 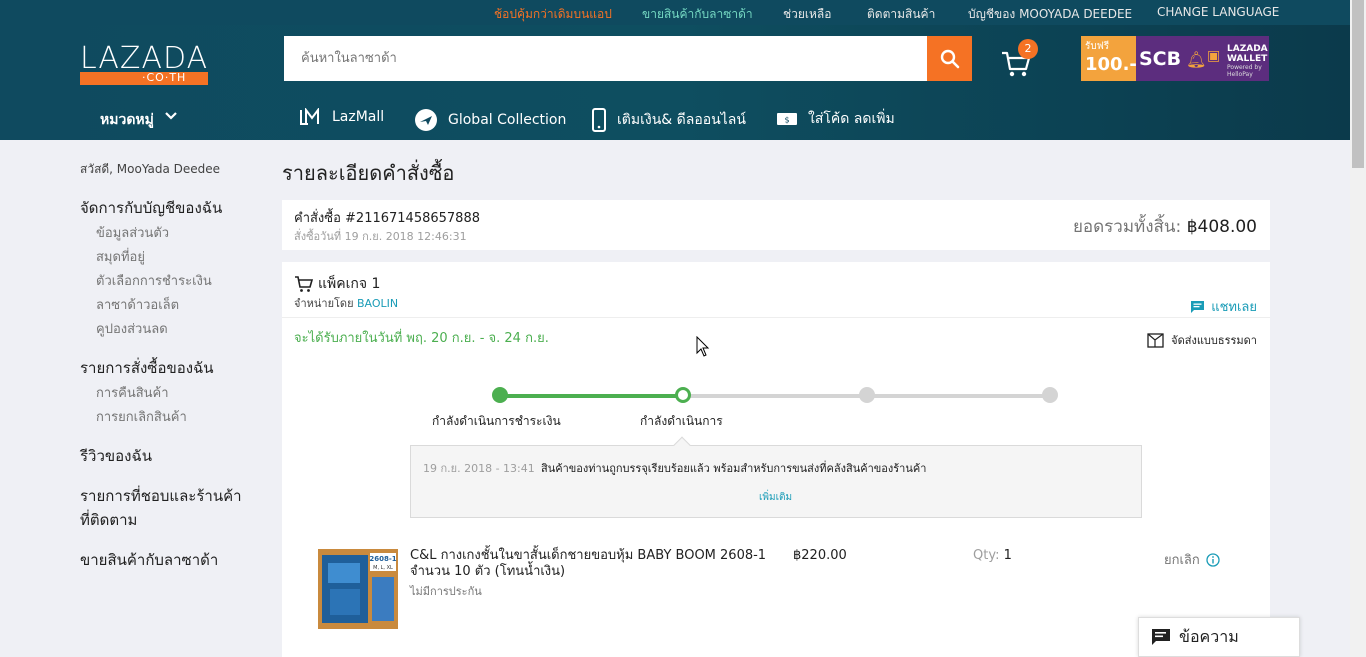 What do you see at coordinates (368, 173) in the screenshot?
I see `page-title: รายละเอียดคำสั่งซื้อ` at bounding box center [368, 173].